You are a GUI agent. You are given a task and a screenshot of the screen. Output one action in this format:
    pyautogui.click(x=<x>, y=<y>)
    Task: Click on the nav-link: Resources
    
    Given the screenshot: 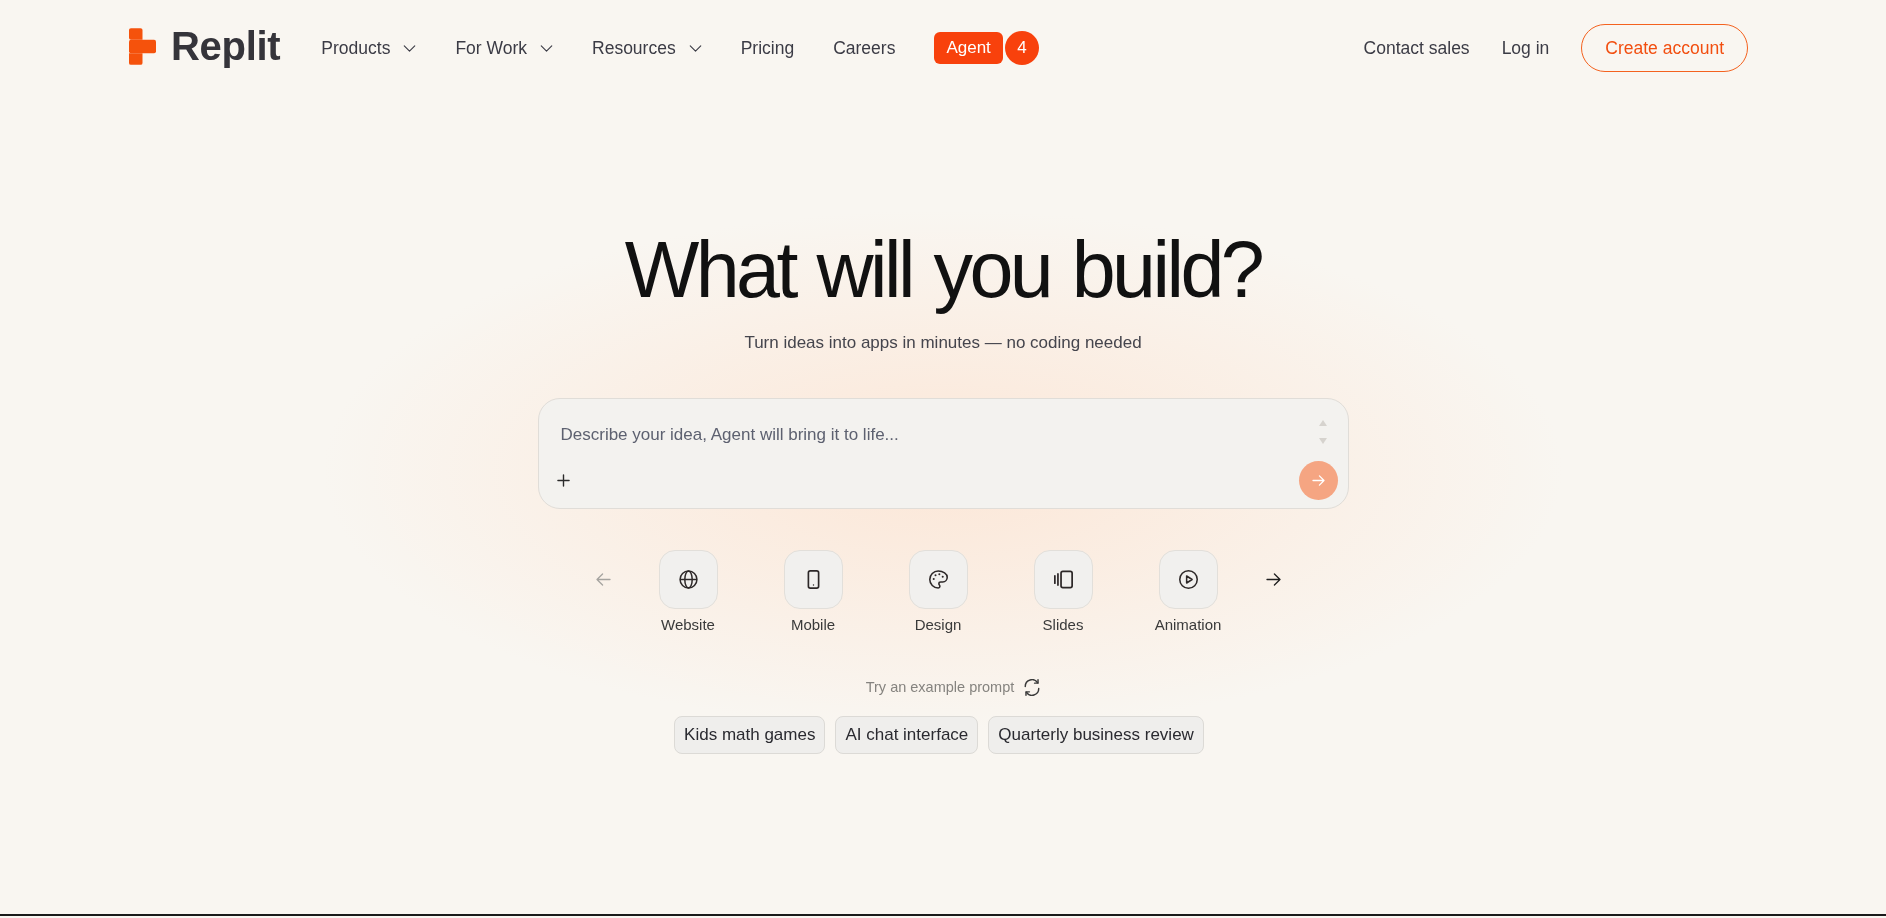 What is the action you would take?
    pyautogui.click(x=647, y=48)
    